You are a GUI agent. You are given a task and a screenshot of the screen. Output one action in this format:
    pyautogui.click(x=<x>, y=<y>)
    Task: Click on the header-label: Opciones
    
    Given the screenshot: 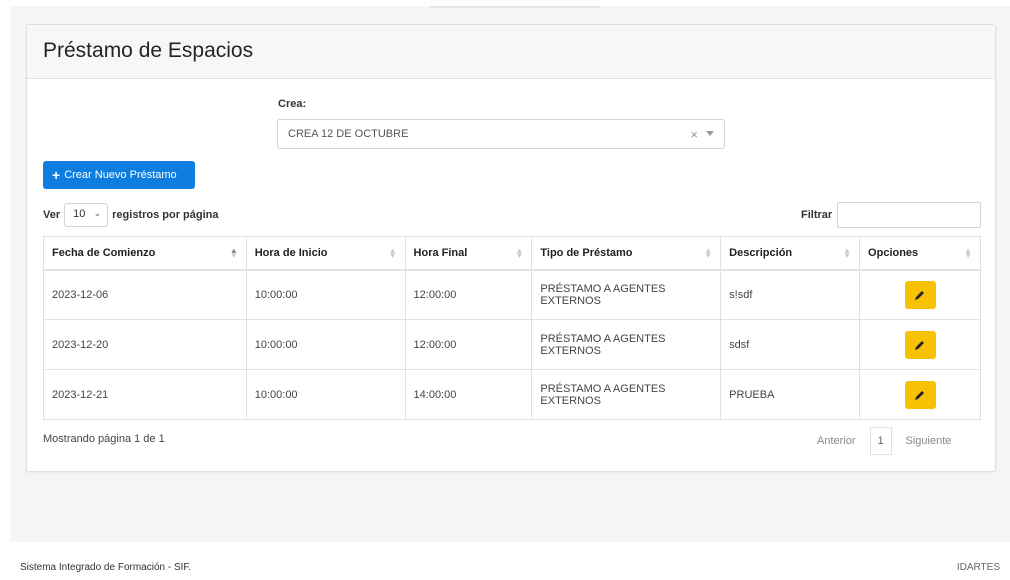 What is the action you would take?
    pyautogui.click(x=893, y=252)
    